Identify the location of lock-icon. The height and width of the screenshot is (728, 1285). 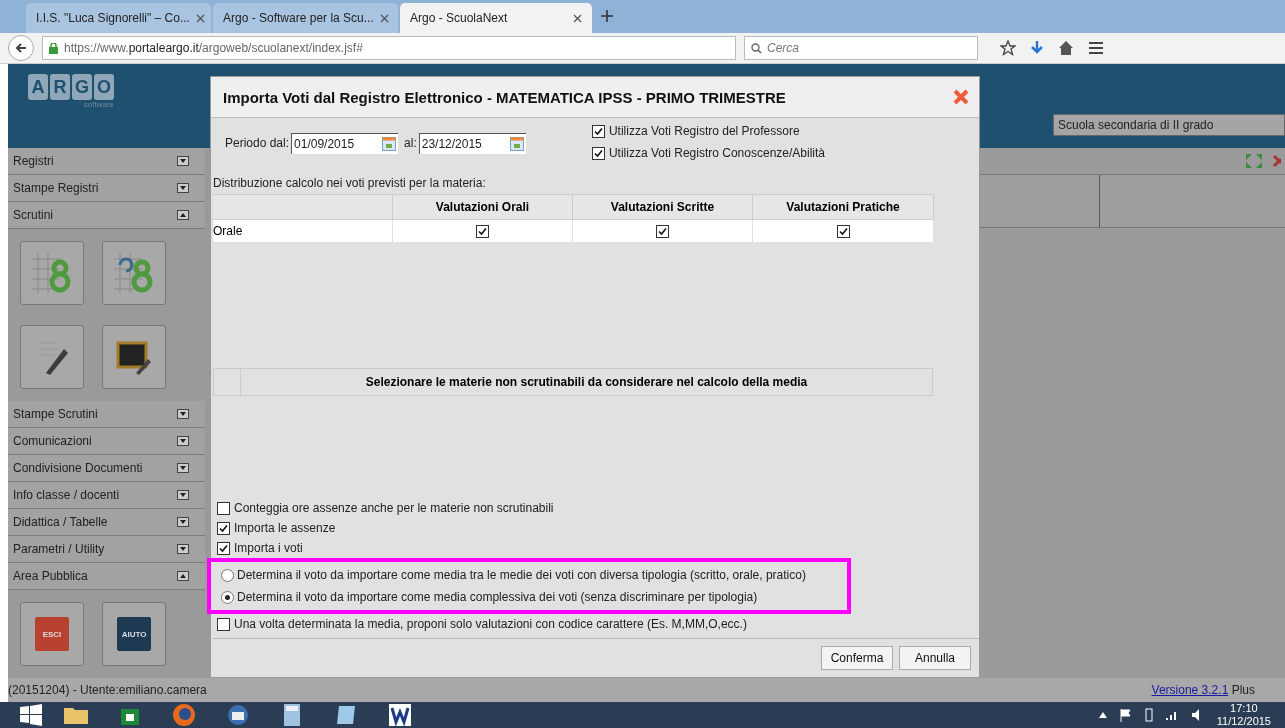
(53, 48).